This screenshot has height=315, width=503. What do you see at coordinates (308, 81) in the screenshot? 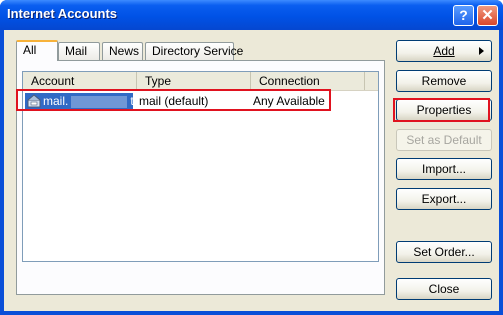
I see `column-connection: Connection` at bounding box center [308, 81].